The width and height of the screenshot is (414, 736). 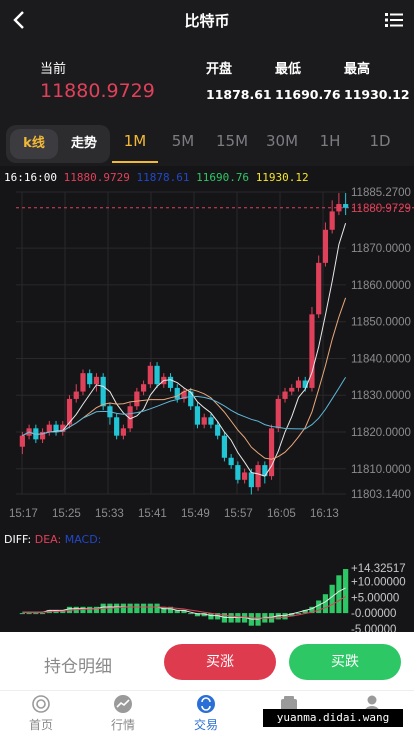 I want to click on time-axis-label: 15:49, so click(x=195, y=514).